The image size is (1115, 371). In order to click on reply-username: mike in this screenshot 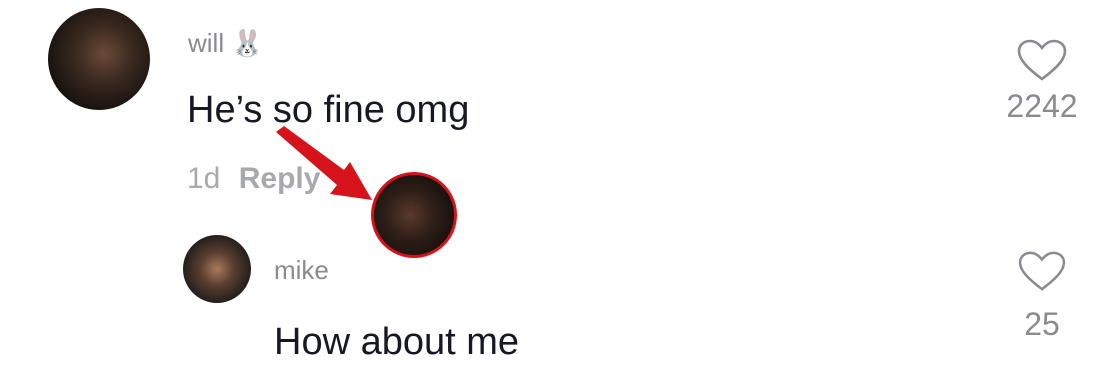, I will do `click(301, 270)`.